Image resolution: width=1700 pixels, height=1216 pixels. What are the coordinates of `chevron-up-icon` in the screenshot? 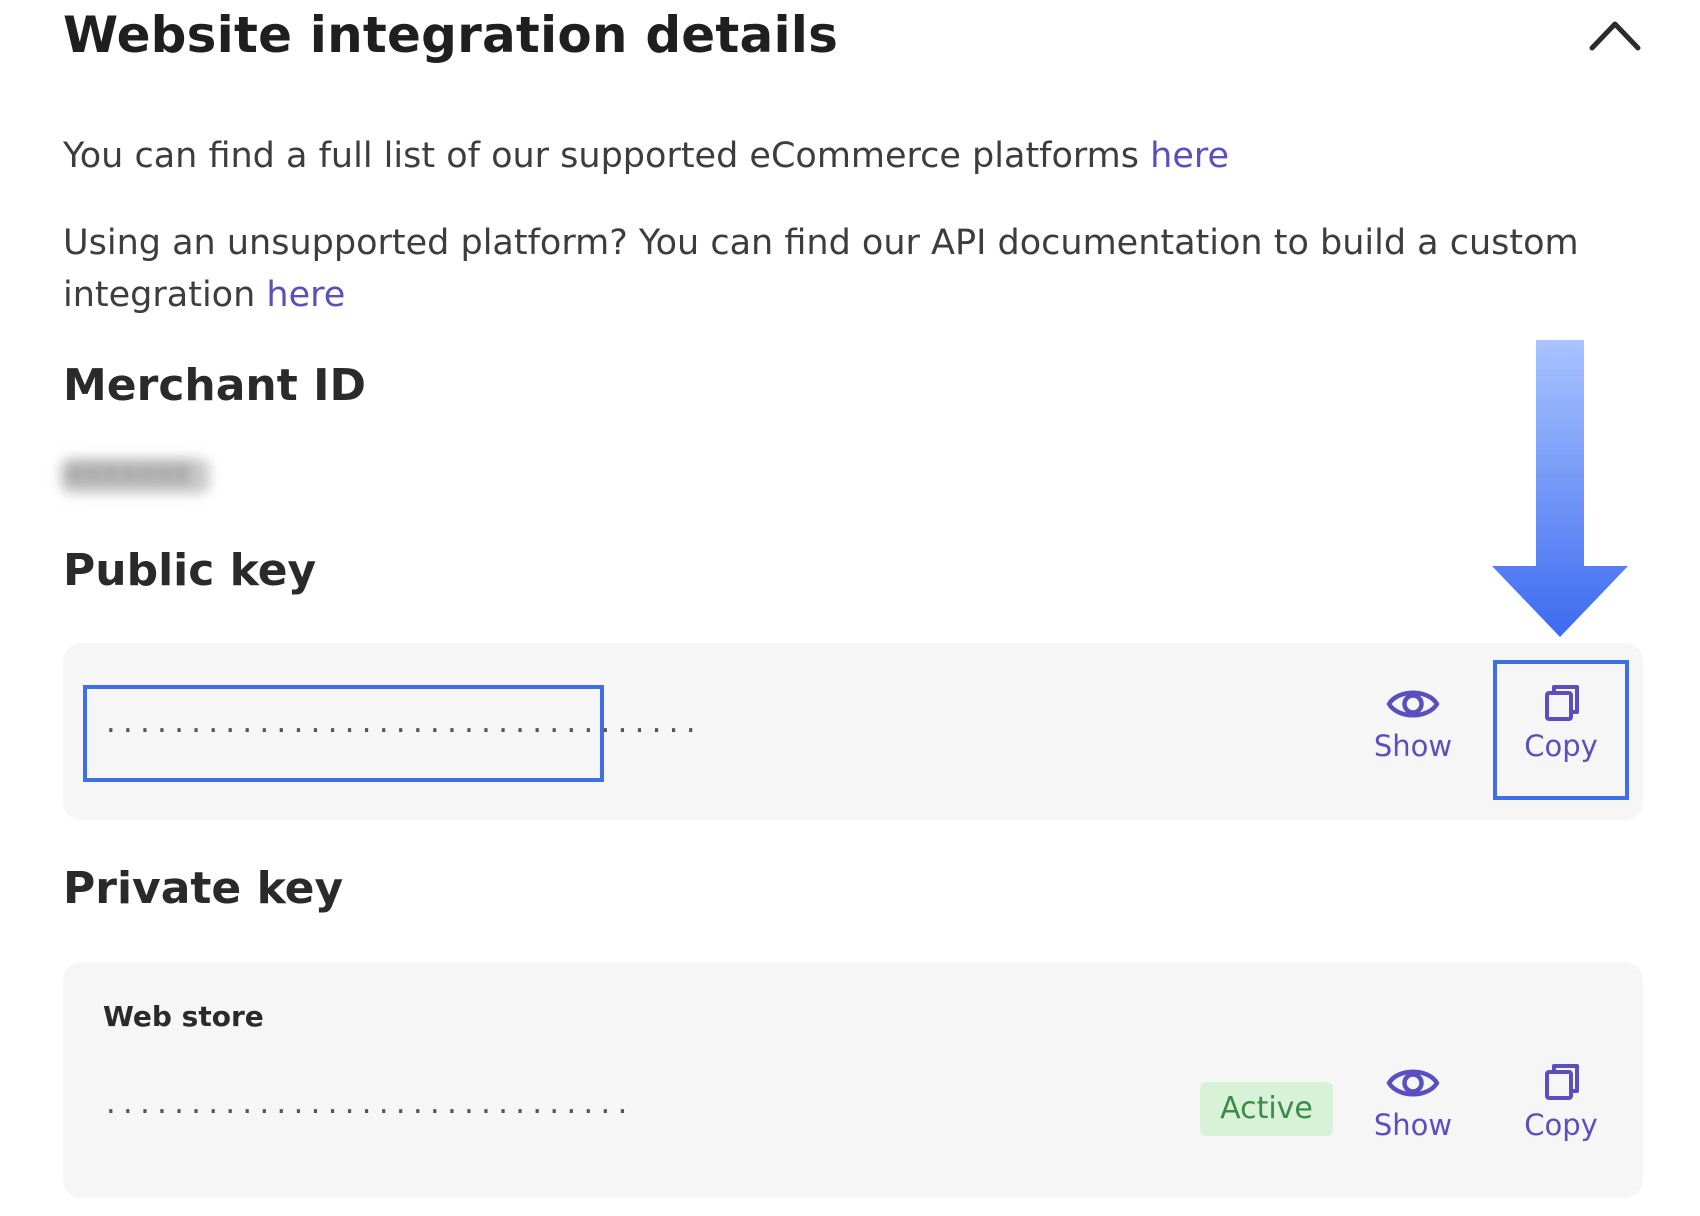 It's located at (1615, 36).